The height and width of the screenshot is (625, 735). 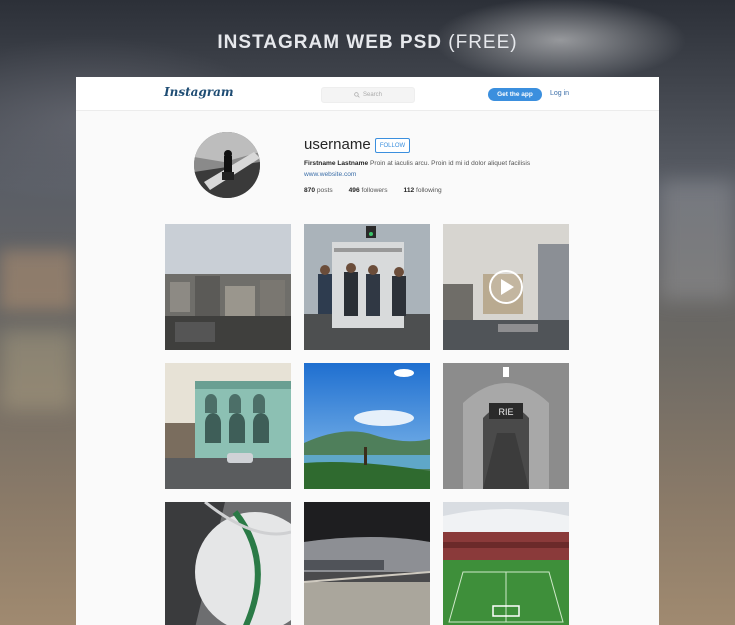 I want to click on followers-label: followers, so click(x=374, y=190).